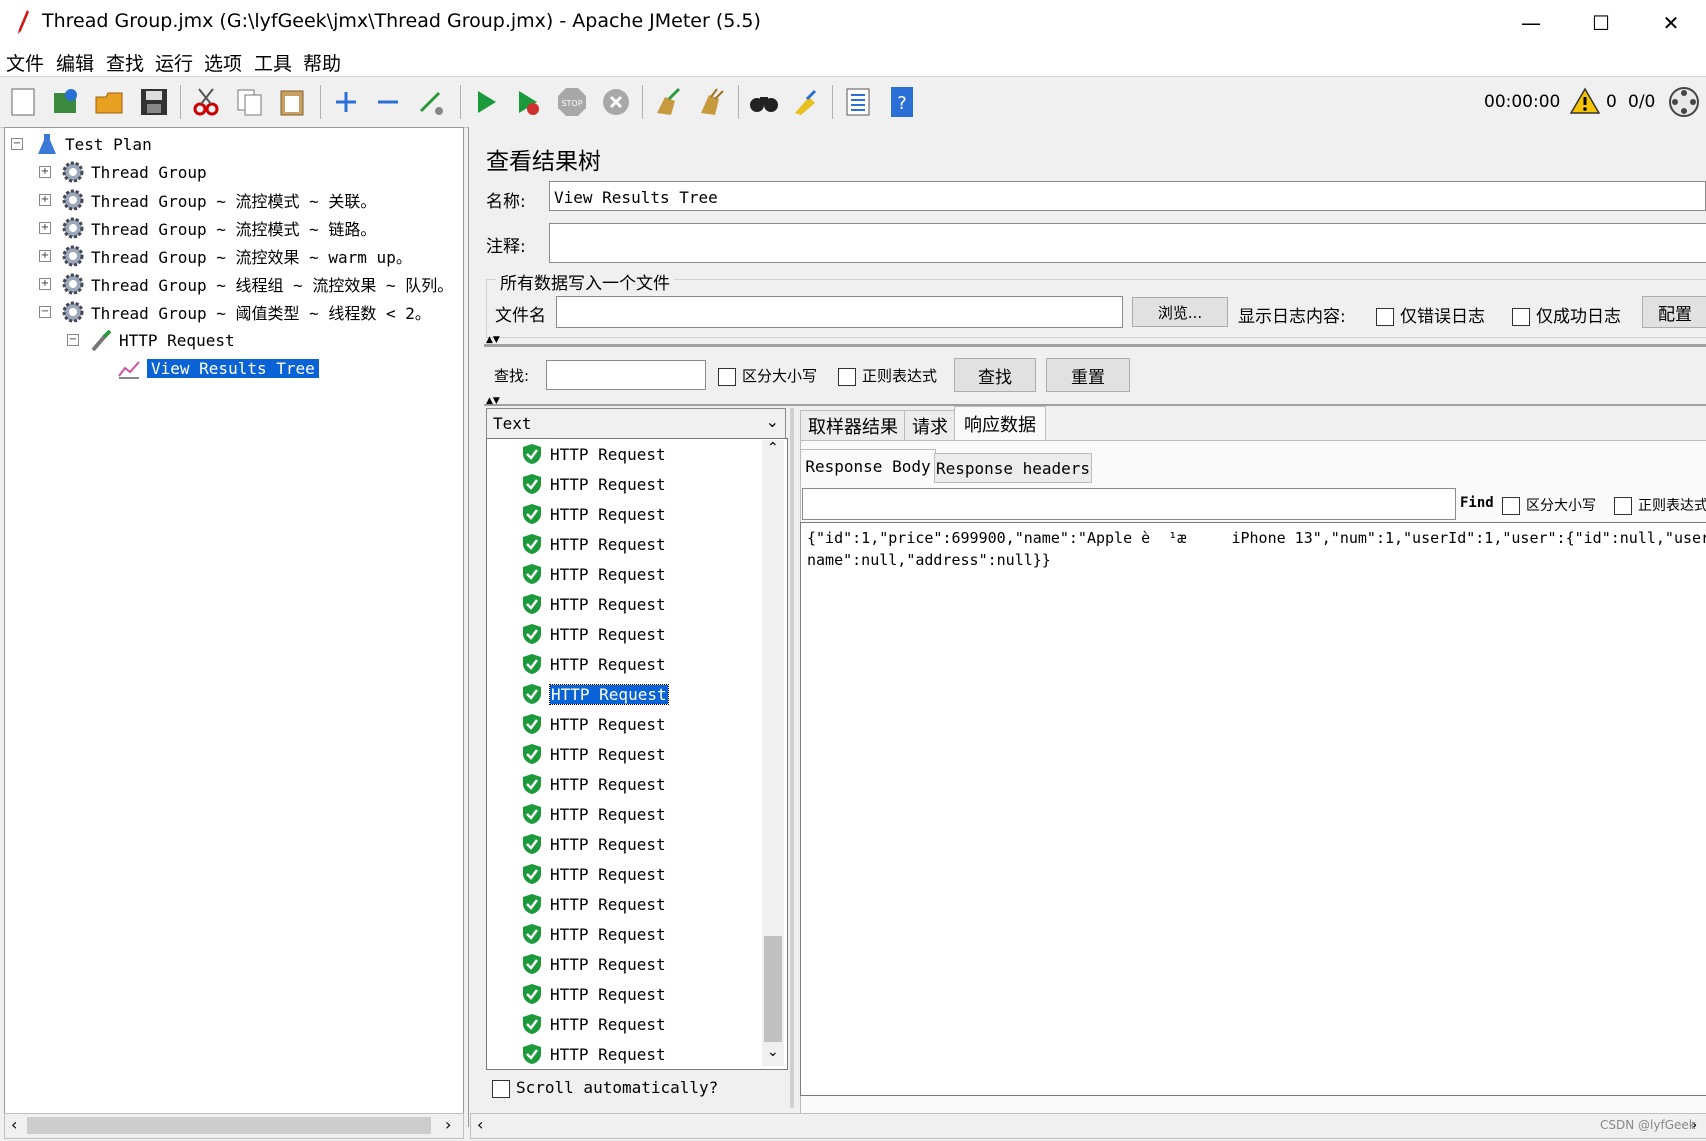 The image size is (1706, 1141). I want to click on new-icon, so click(24, 102).